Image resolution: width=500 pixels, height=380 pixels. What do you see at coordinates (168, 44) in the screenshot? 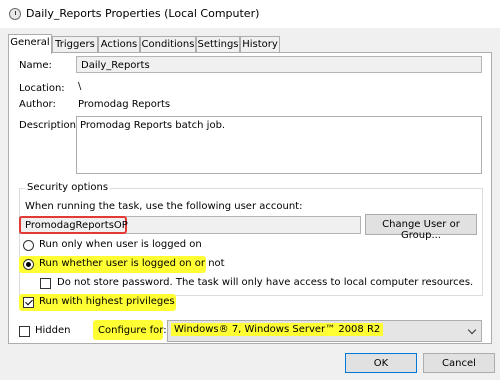
I see `tab-conditions: Conditions` at bounding box center [168, 44].